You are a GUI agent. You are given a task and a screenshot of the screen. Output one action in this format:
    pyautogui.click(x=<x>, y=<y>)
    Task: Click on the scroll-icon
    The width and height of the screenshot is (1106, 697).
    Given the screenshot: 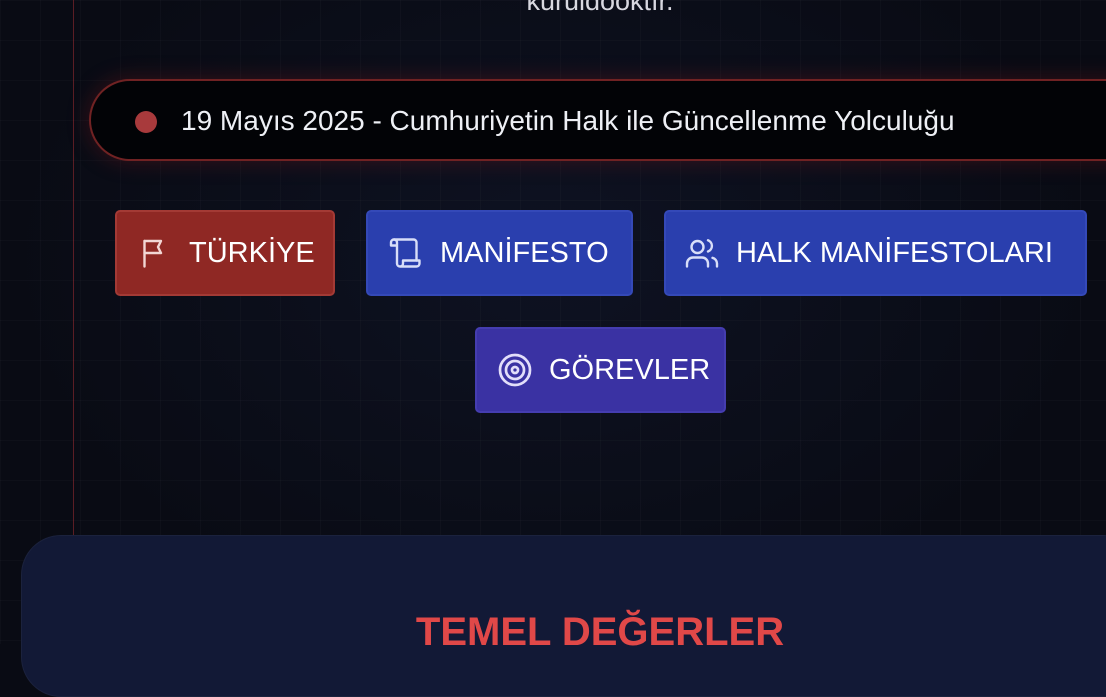 What is the action you would take?
    pyautogui.click(x=406, y=253)
    